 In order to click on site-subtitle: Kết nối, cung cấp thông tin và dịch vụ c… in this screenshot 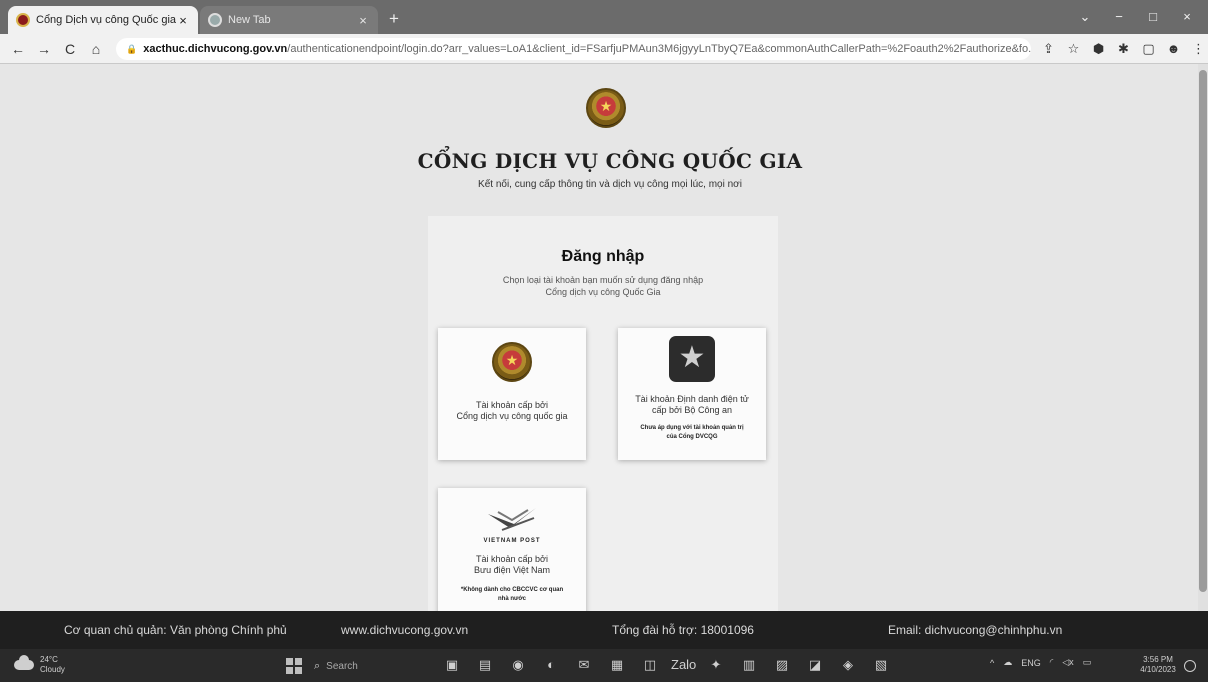, I will do `click(610, 184)`.